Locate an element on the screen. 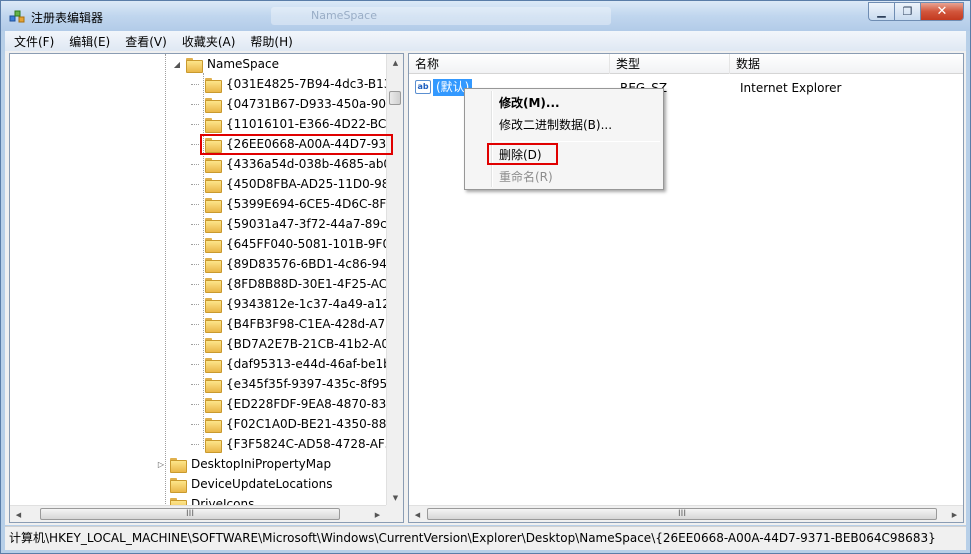 The image size is (971, 554). tree-vscroll-thumb is located at coordinates (395, 98).